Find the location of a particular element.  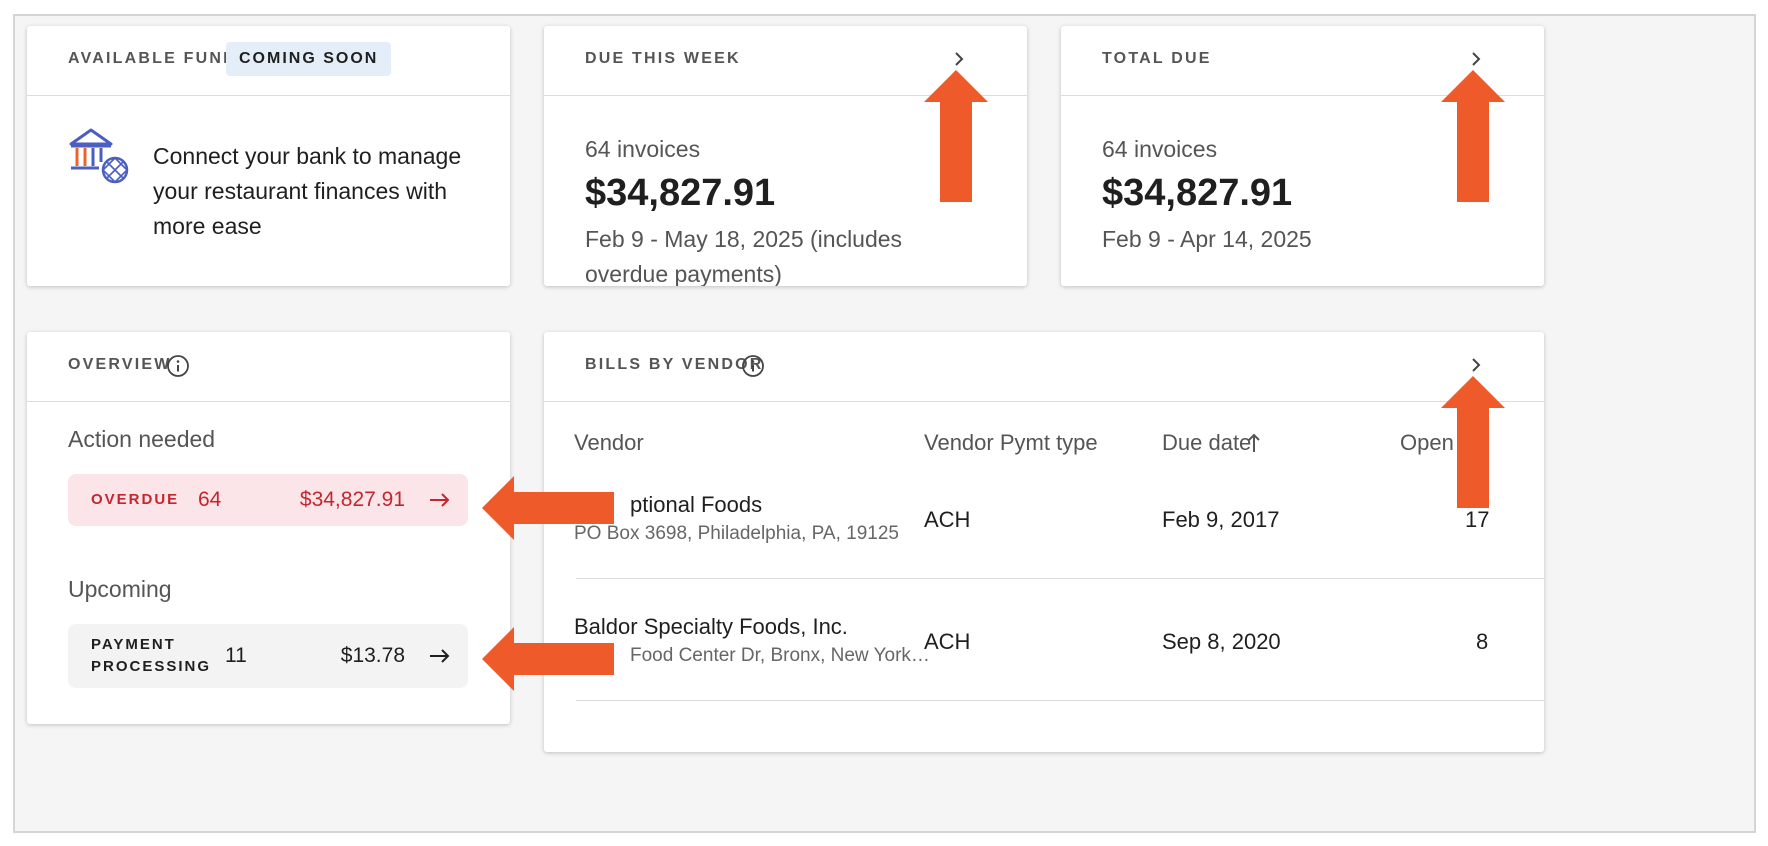

upcoming-label: Upcoming is located at coordinates (120, 589).